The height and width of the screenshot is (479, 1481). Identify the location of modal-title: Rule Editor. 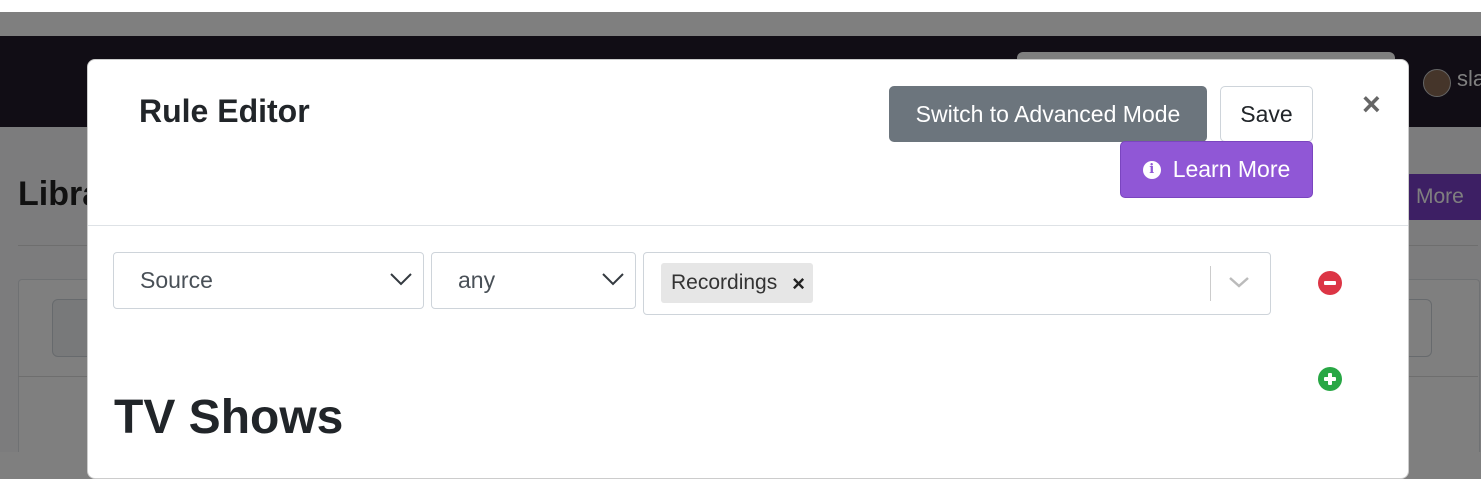
(224, 111).